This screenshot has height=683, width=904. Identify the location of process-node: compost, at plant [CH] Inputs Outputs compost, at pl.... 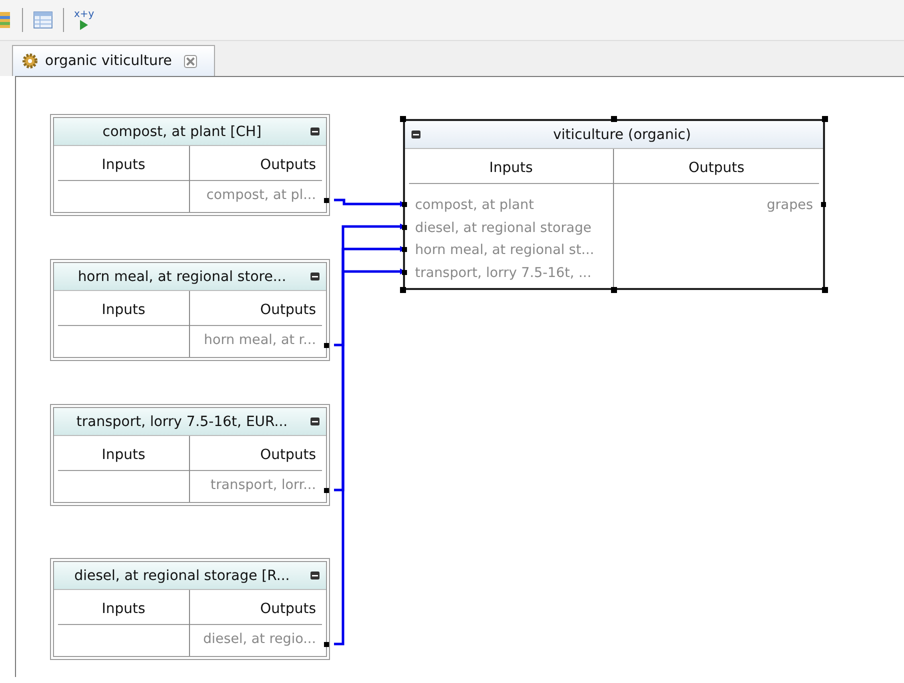
(190, 165).